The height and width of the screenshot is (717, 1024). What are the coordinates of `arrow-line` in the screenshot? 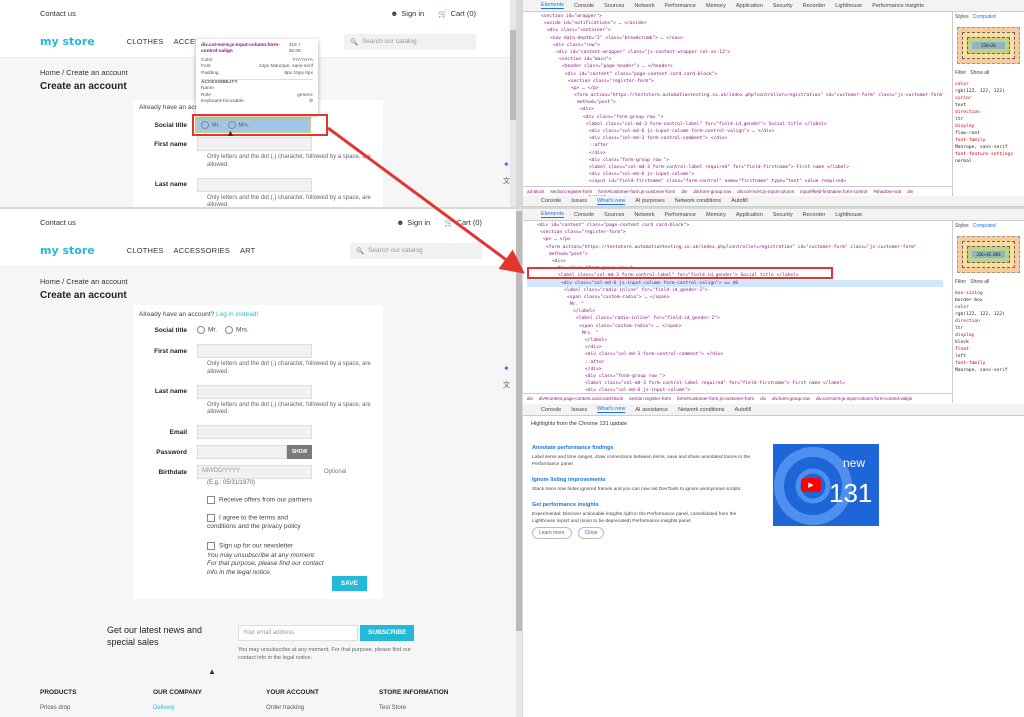 It's located at (426, 200).